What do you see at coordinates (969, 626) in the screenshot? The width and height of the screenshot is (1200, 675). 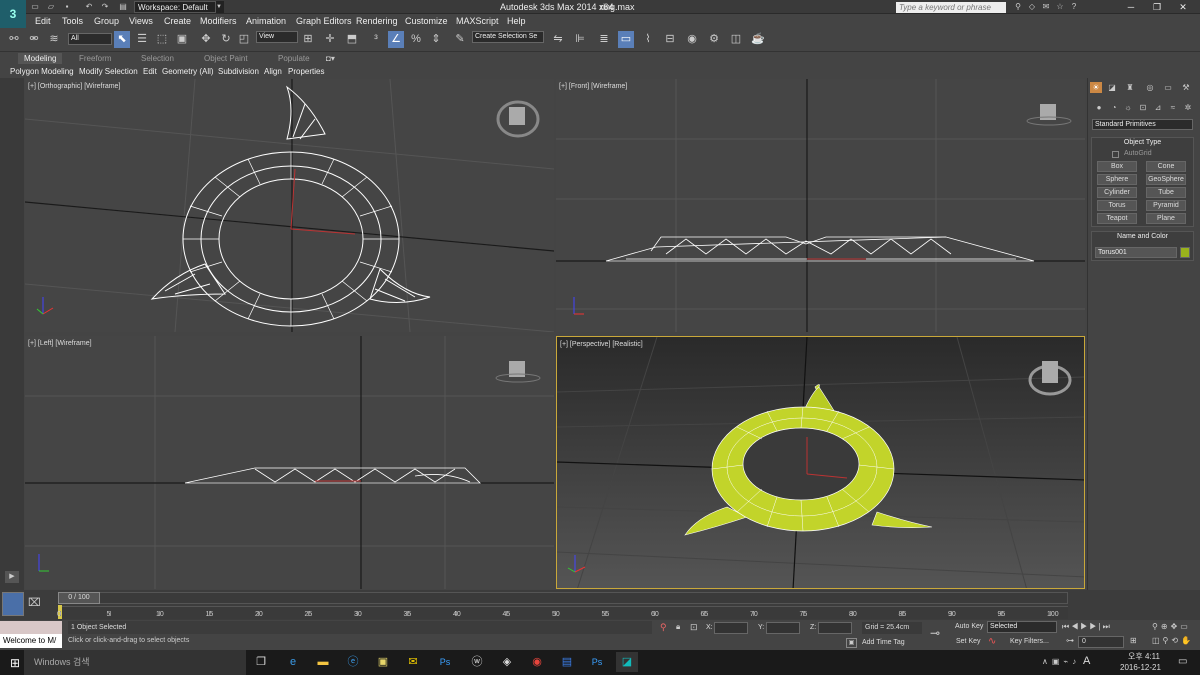 I see `auto-key-button: Auto Key` at bounding box center [969, 626].